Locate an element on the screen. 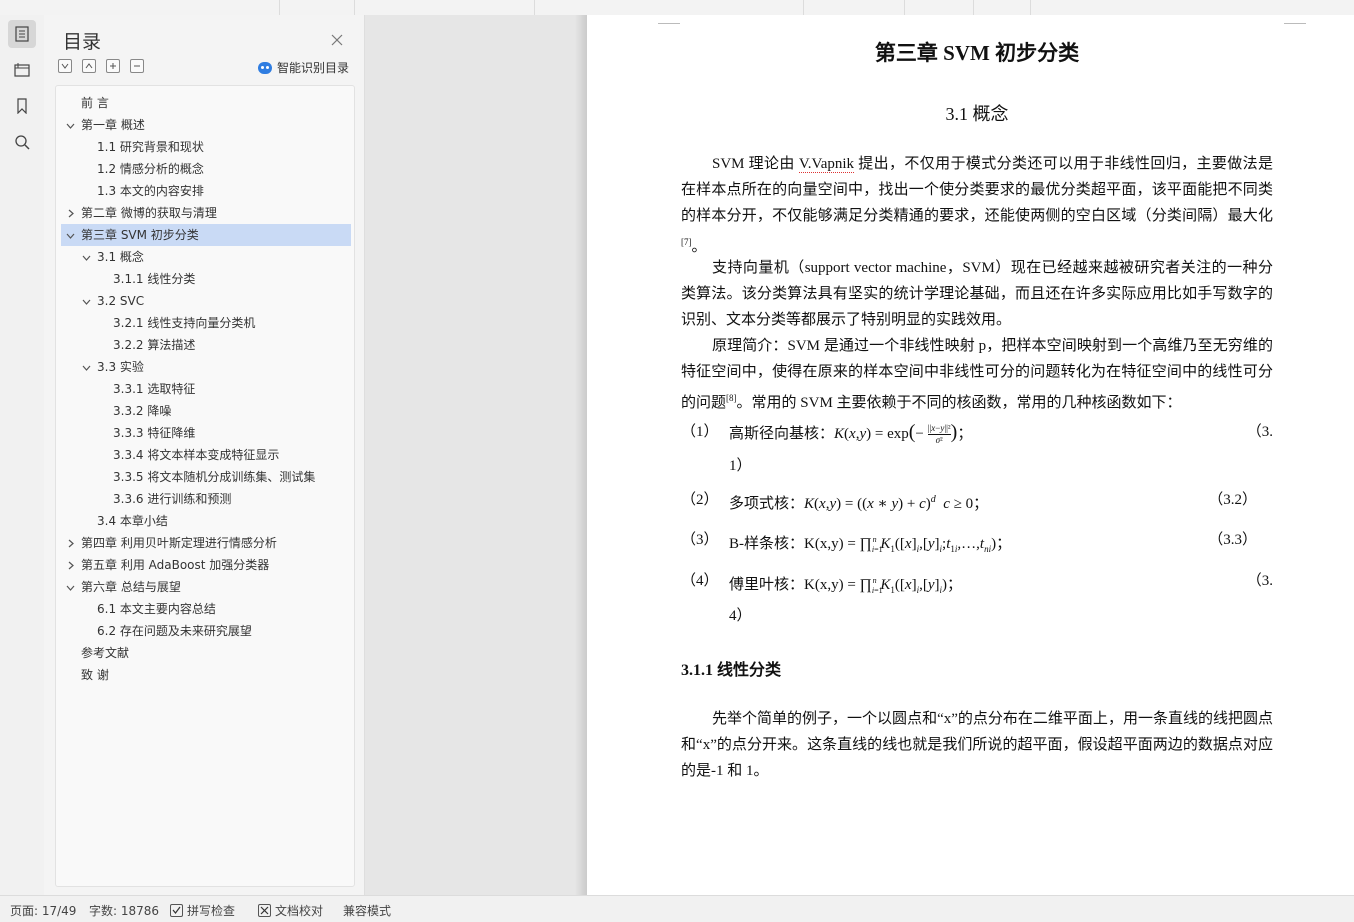  collapse-all-icon is located at coordinates (65, 66).